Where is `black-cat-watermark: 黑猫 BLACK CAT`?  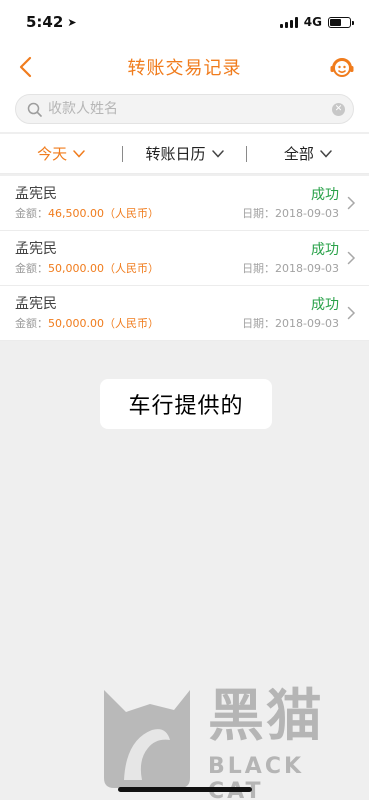
black-cat-watermark: 黑猫 BLACK CAT is located at coordinates (231, 741).